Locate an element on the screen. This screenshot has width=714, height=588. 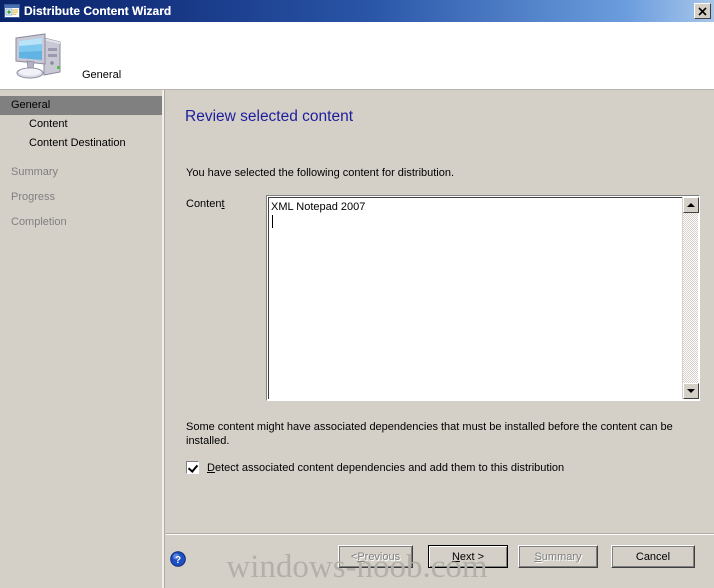
help-question-icon: ? is located at coordinates (178, 559).